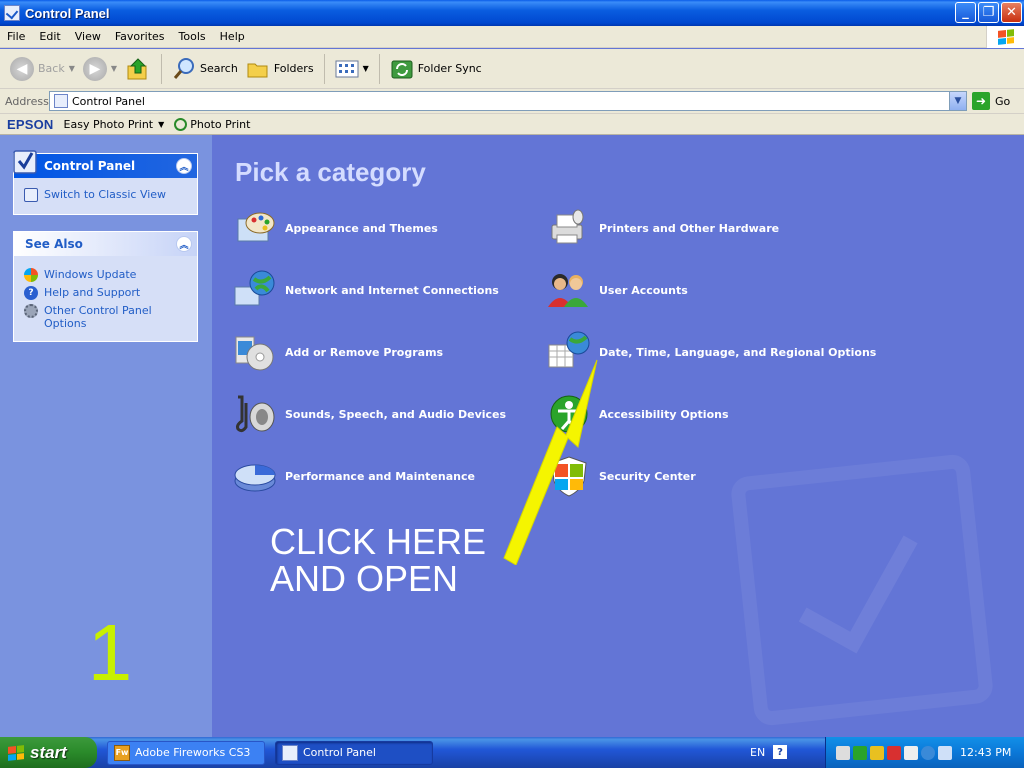  I want to click on maximize-button: ❐, so click(988, 12).